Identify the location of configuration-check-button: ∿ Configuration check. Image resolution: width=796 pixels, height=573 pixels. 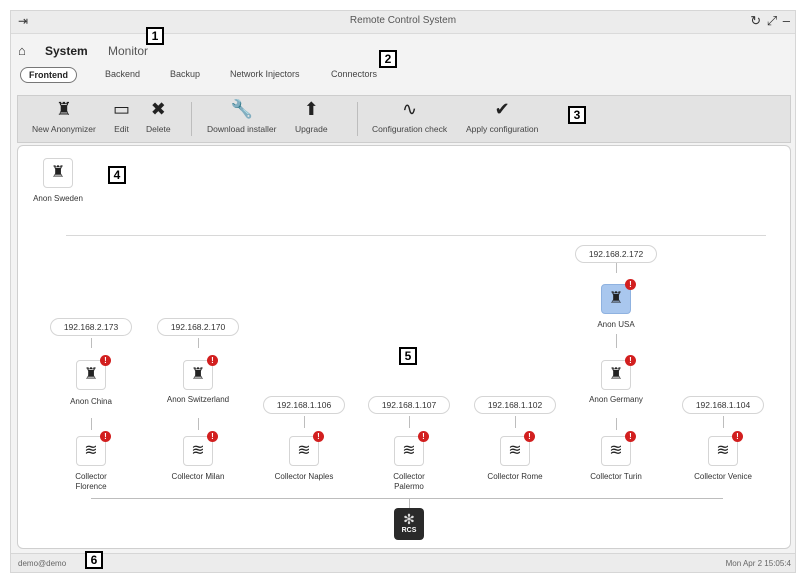
(409, 115).